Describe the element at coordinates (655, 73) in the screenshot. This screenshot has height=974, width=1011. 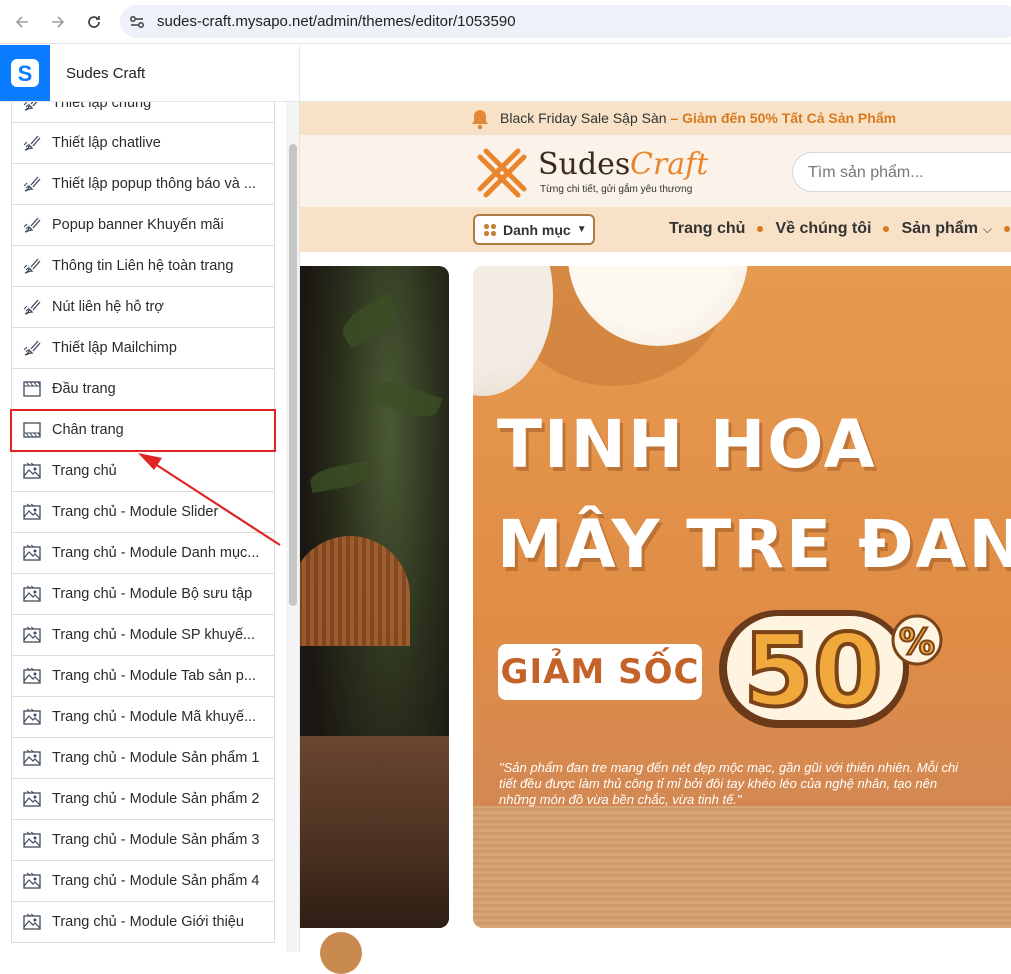
I see `editor-toolbar` at that location.